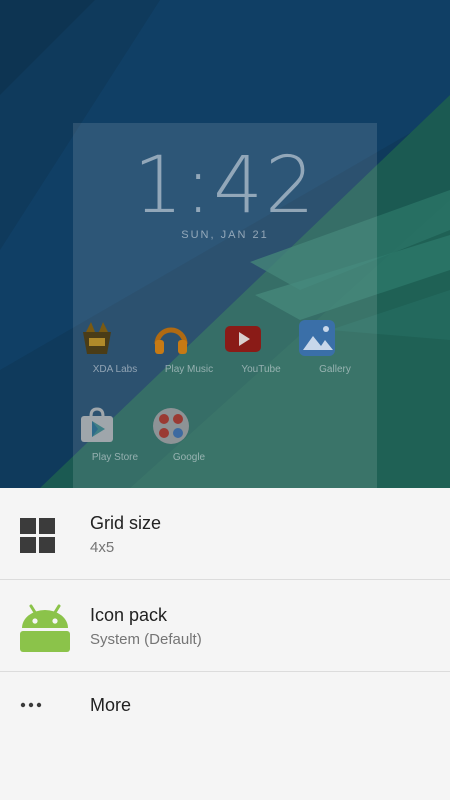 This screenshot has width=450, height=800. I want to click on clock-time: 1:42, so click(225, 186).